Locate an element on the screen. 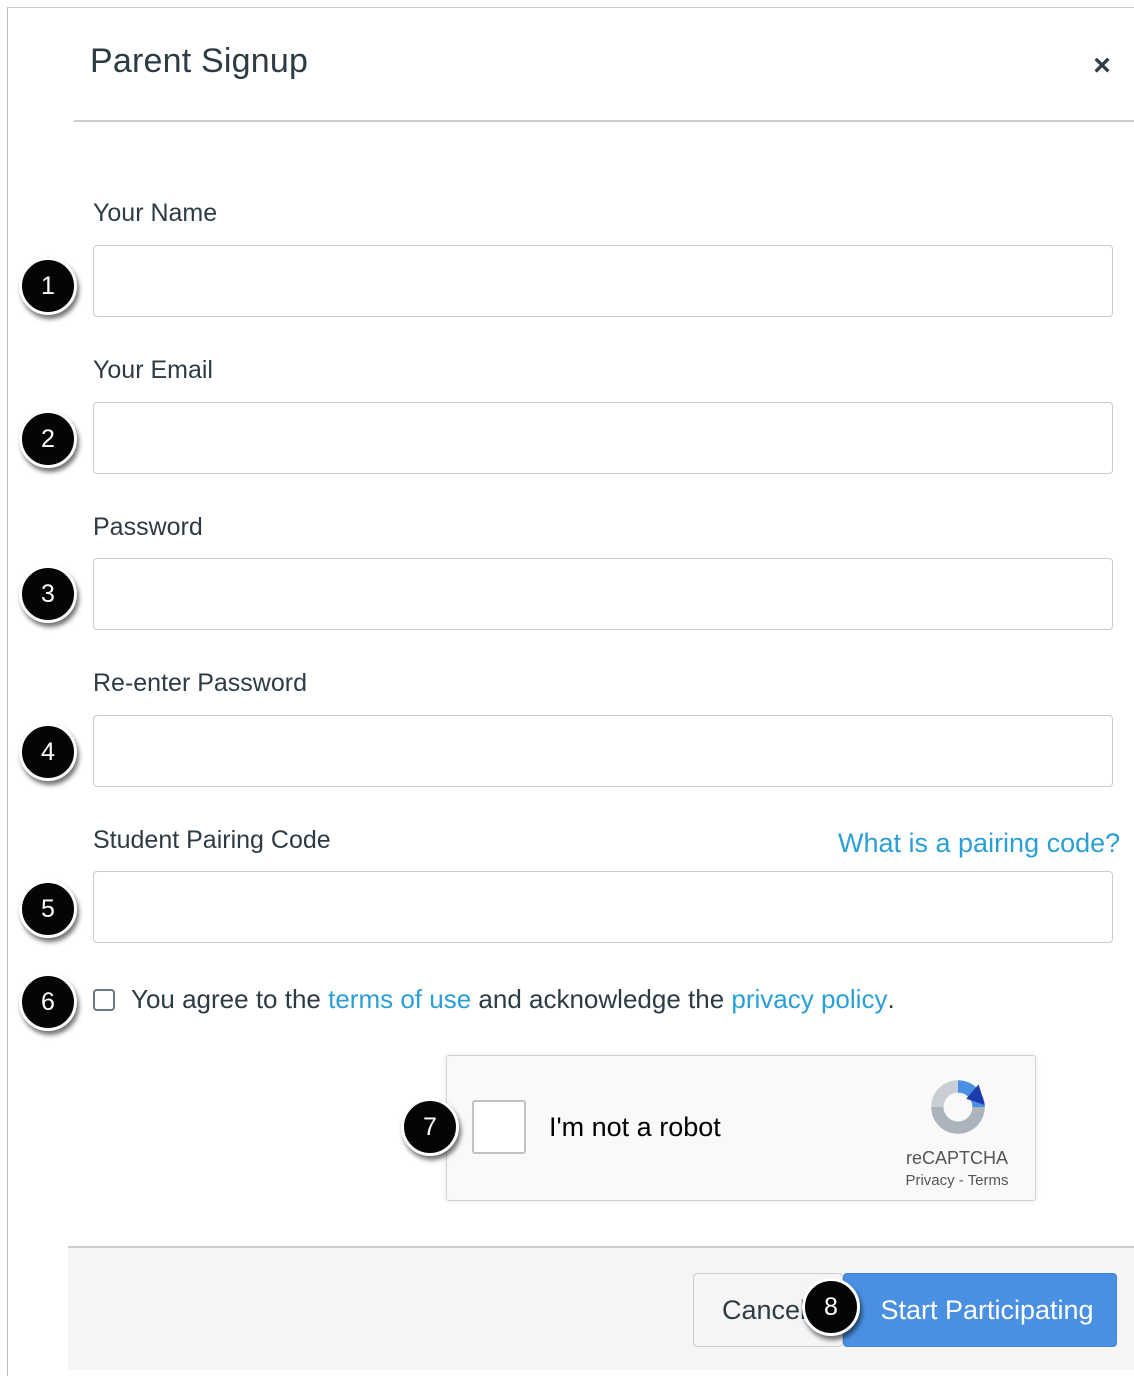  pairing-code-input is located at coordinates (603, 907).